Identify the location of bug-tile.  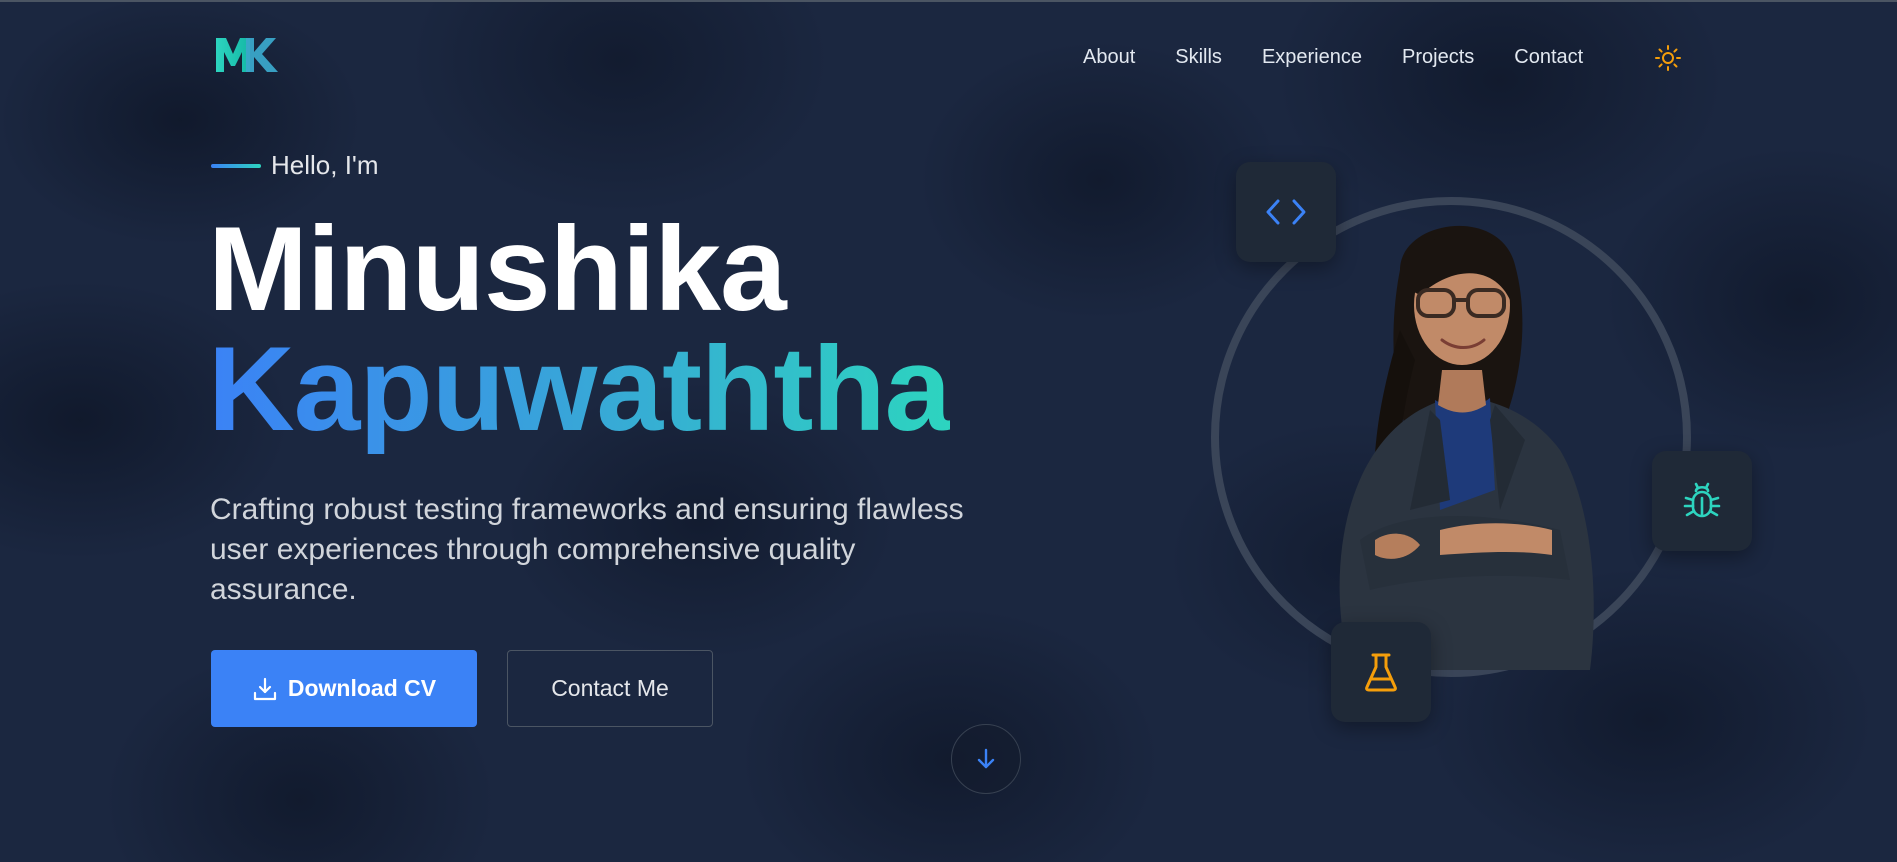
(1702, 501).